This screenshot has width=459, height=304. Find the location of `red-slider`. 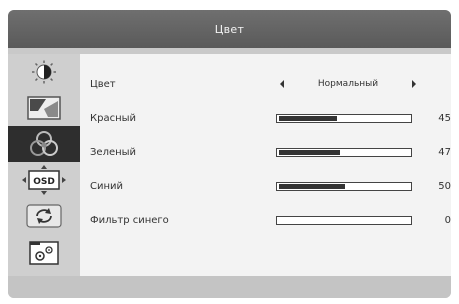

red-slider is located at coordinates (344, 118).